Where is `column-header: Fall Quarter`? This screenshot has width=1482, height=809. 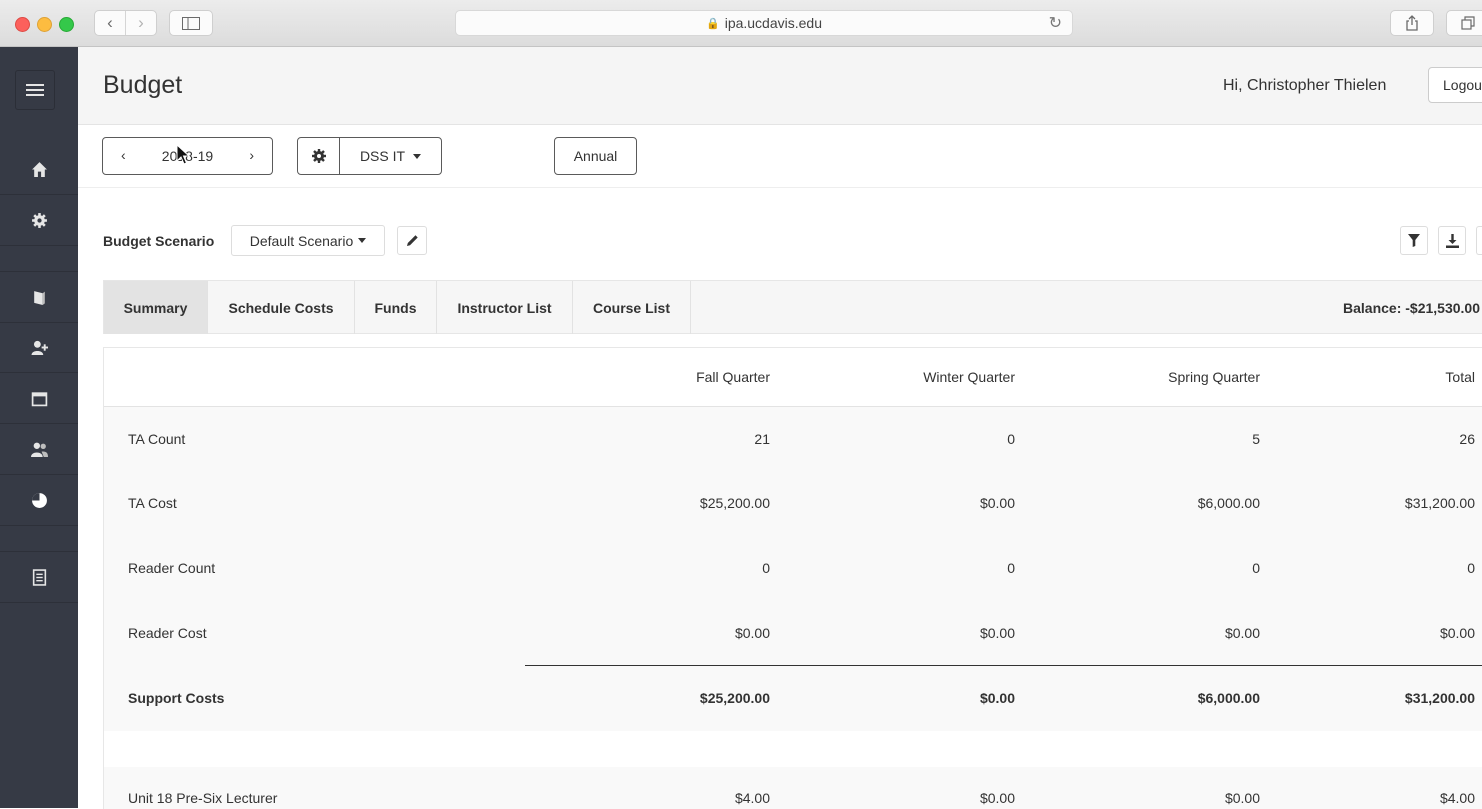 column-header: Fall Quarter is located at coordinates (733, 377).